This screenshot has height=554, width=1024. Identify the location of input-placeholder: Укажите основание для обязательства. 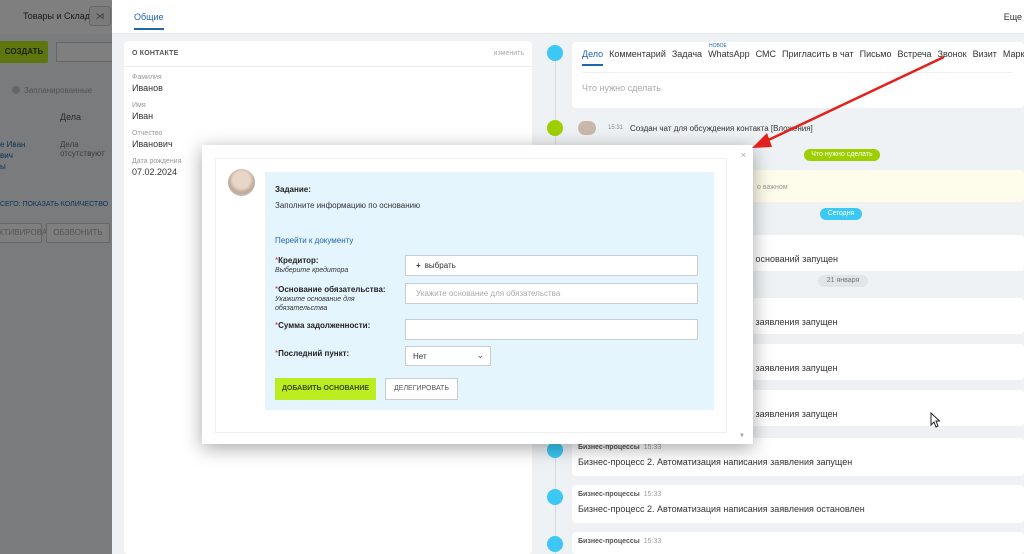
(488, 293).